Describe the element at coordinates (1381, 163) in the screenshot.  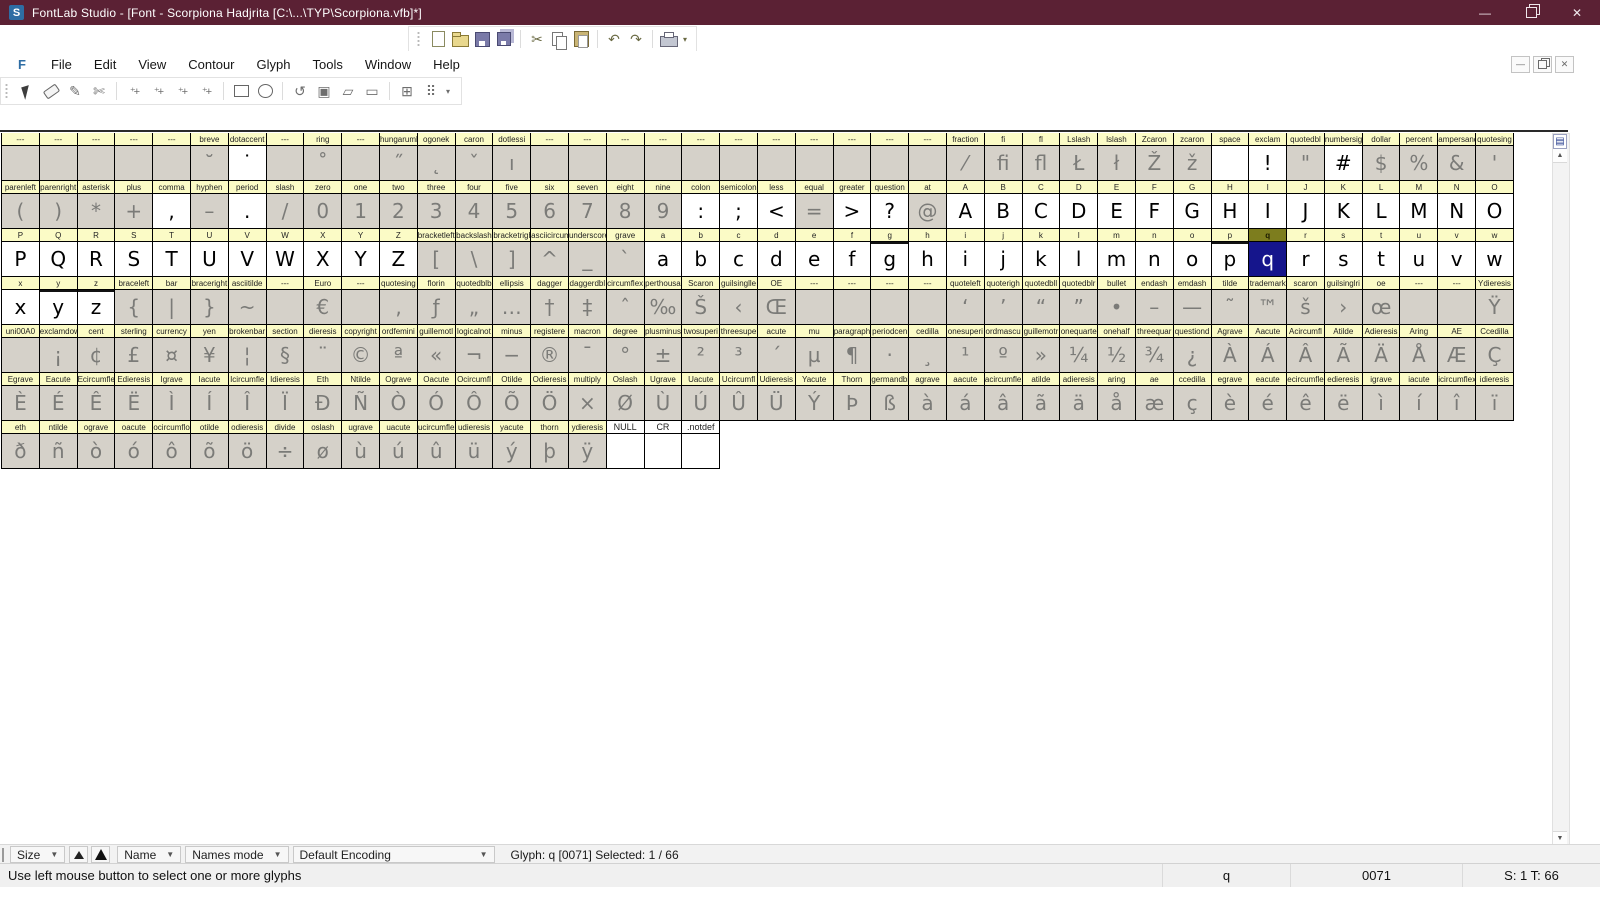
I see `glyph-cell: $` at that location.